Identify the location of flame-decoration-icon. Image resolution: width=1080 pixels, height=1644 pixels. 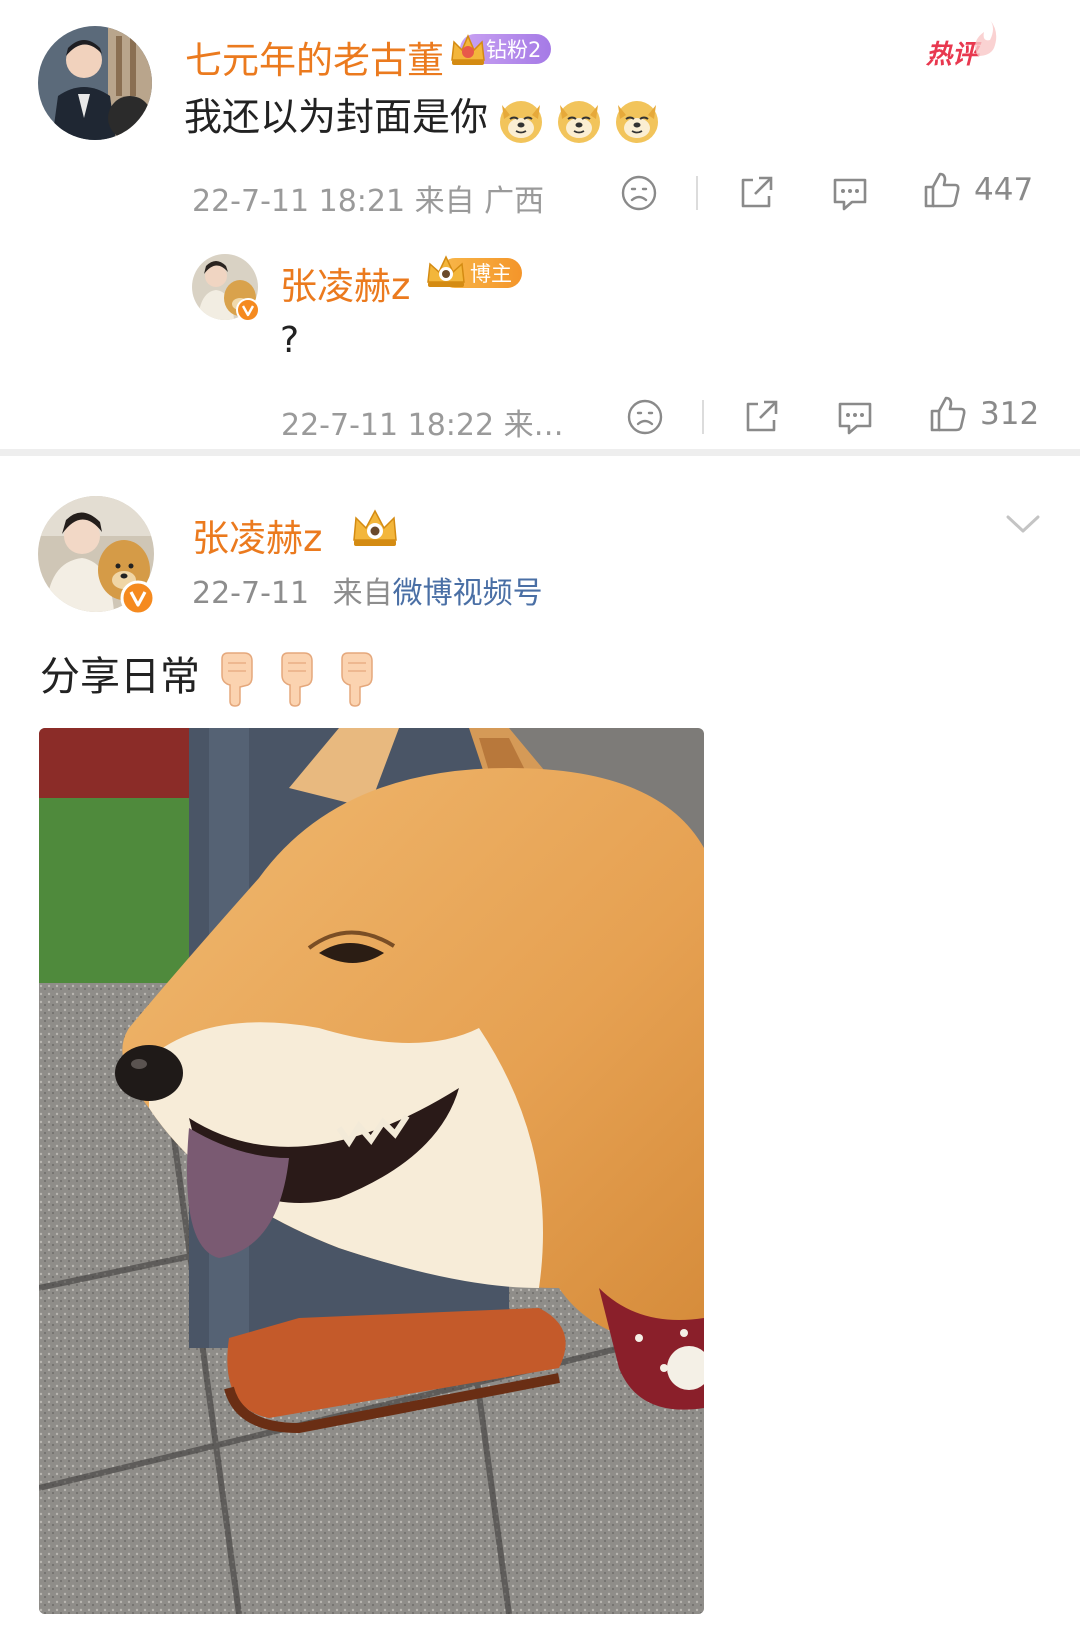
(986, 38).